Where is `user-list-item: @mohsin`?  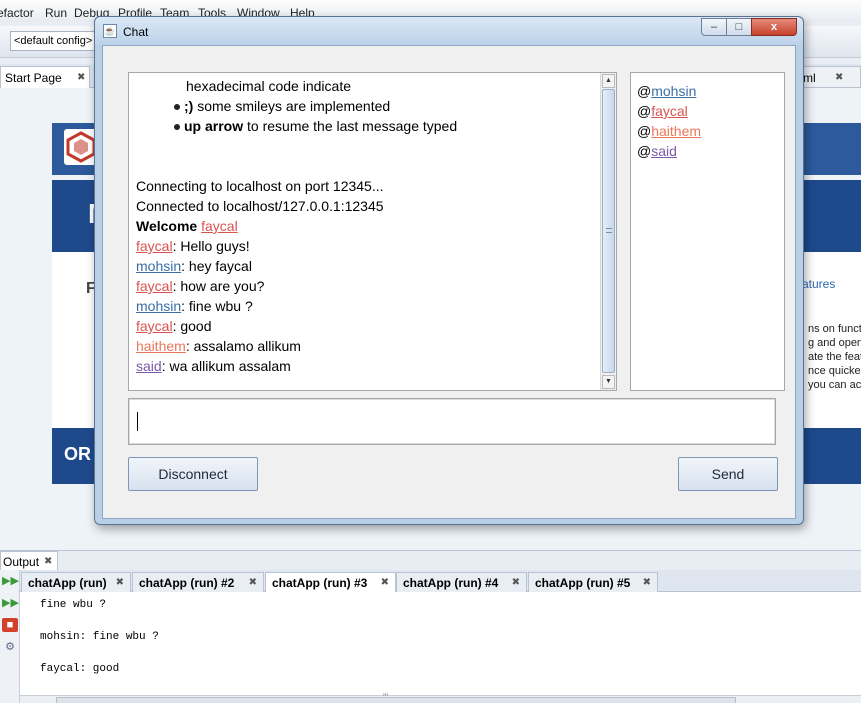
user-list-item: @mohsin is located at coordinates (669, 91).